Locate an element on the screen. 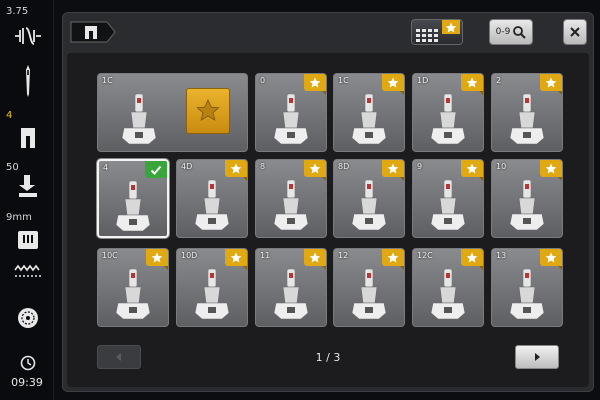 The width and height of the screenshot is (600, 400). tile-label: 4D is located at coordinates (187, 166).